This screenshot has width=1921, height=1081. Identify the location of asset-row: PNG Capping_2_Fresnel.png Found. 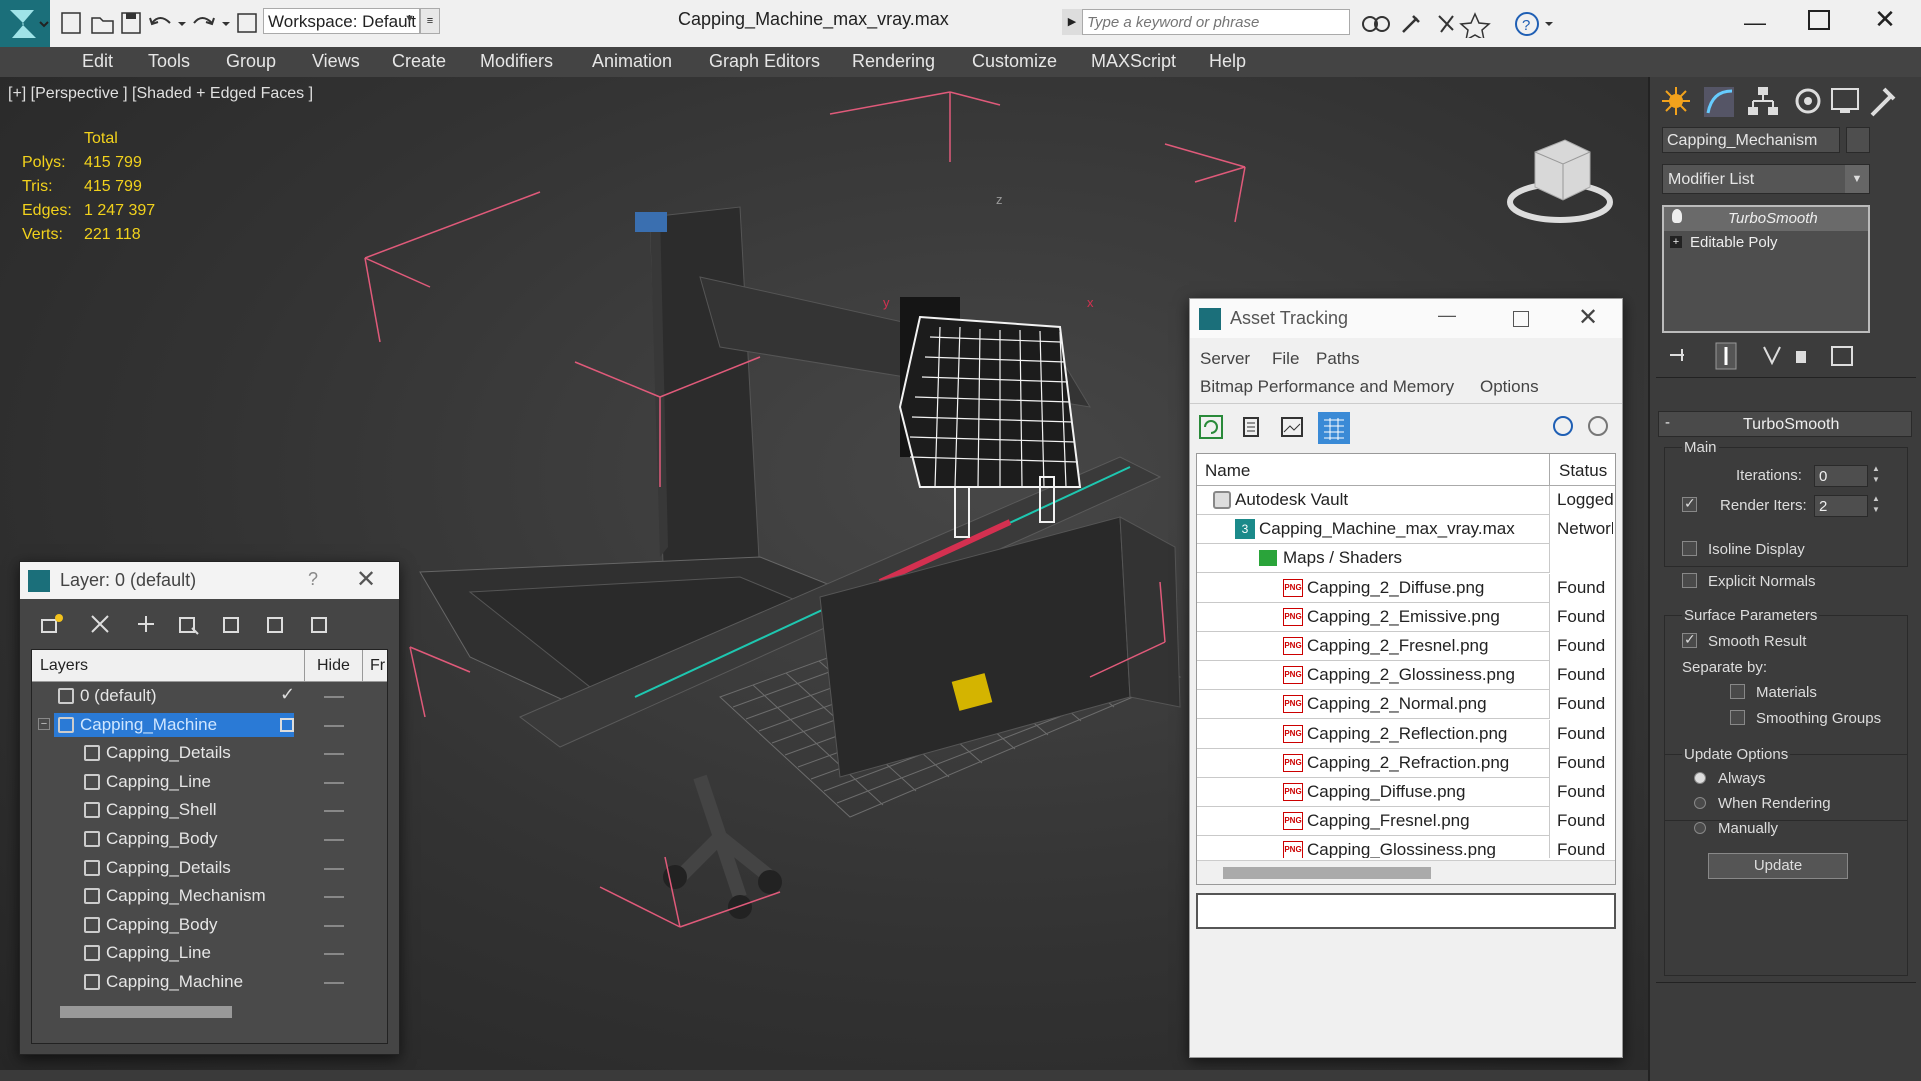
(1406, 646).